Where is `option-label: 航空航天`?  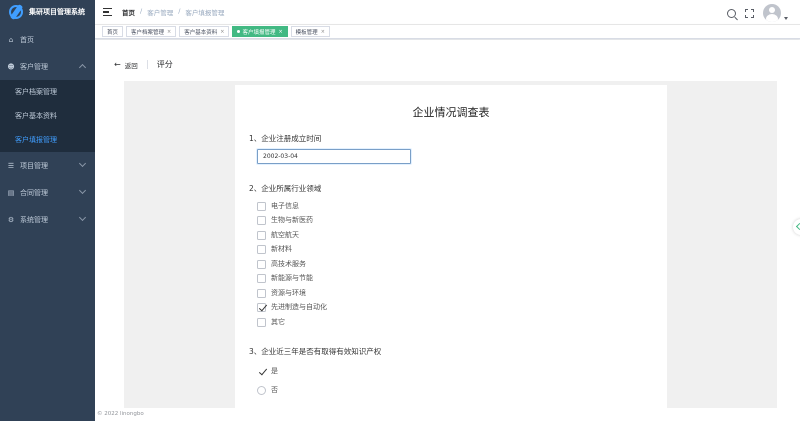 option-label: 航空航天 is located at coordinates (285, 235).